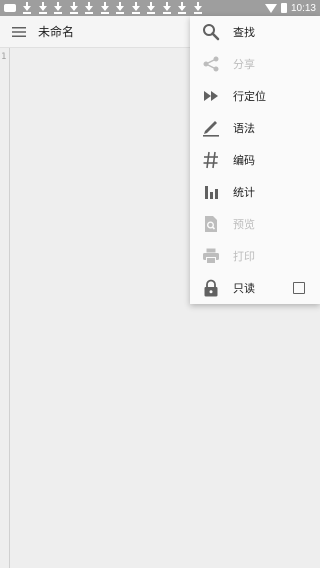 The width and height of the screenshot is (320, 568). What do you see at coordinates (244, 224) in the screenshot?
I see `menu-item-label: 预览` at bounding box center [244, 224].